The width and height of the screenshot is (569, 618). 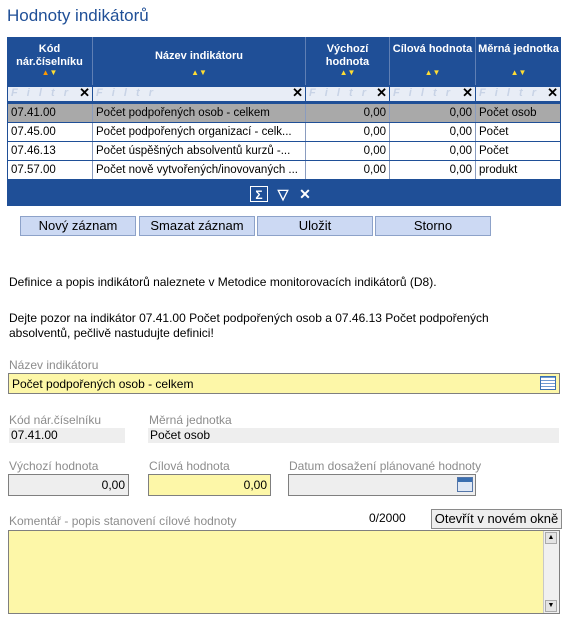 I want to click on filter-target-value: F i l t r ✕, so click(x=433, y=93).